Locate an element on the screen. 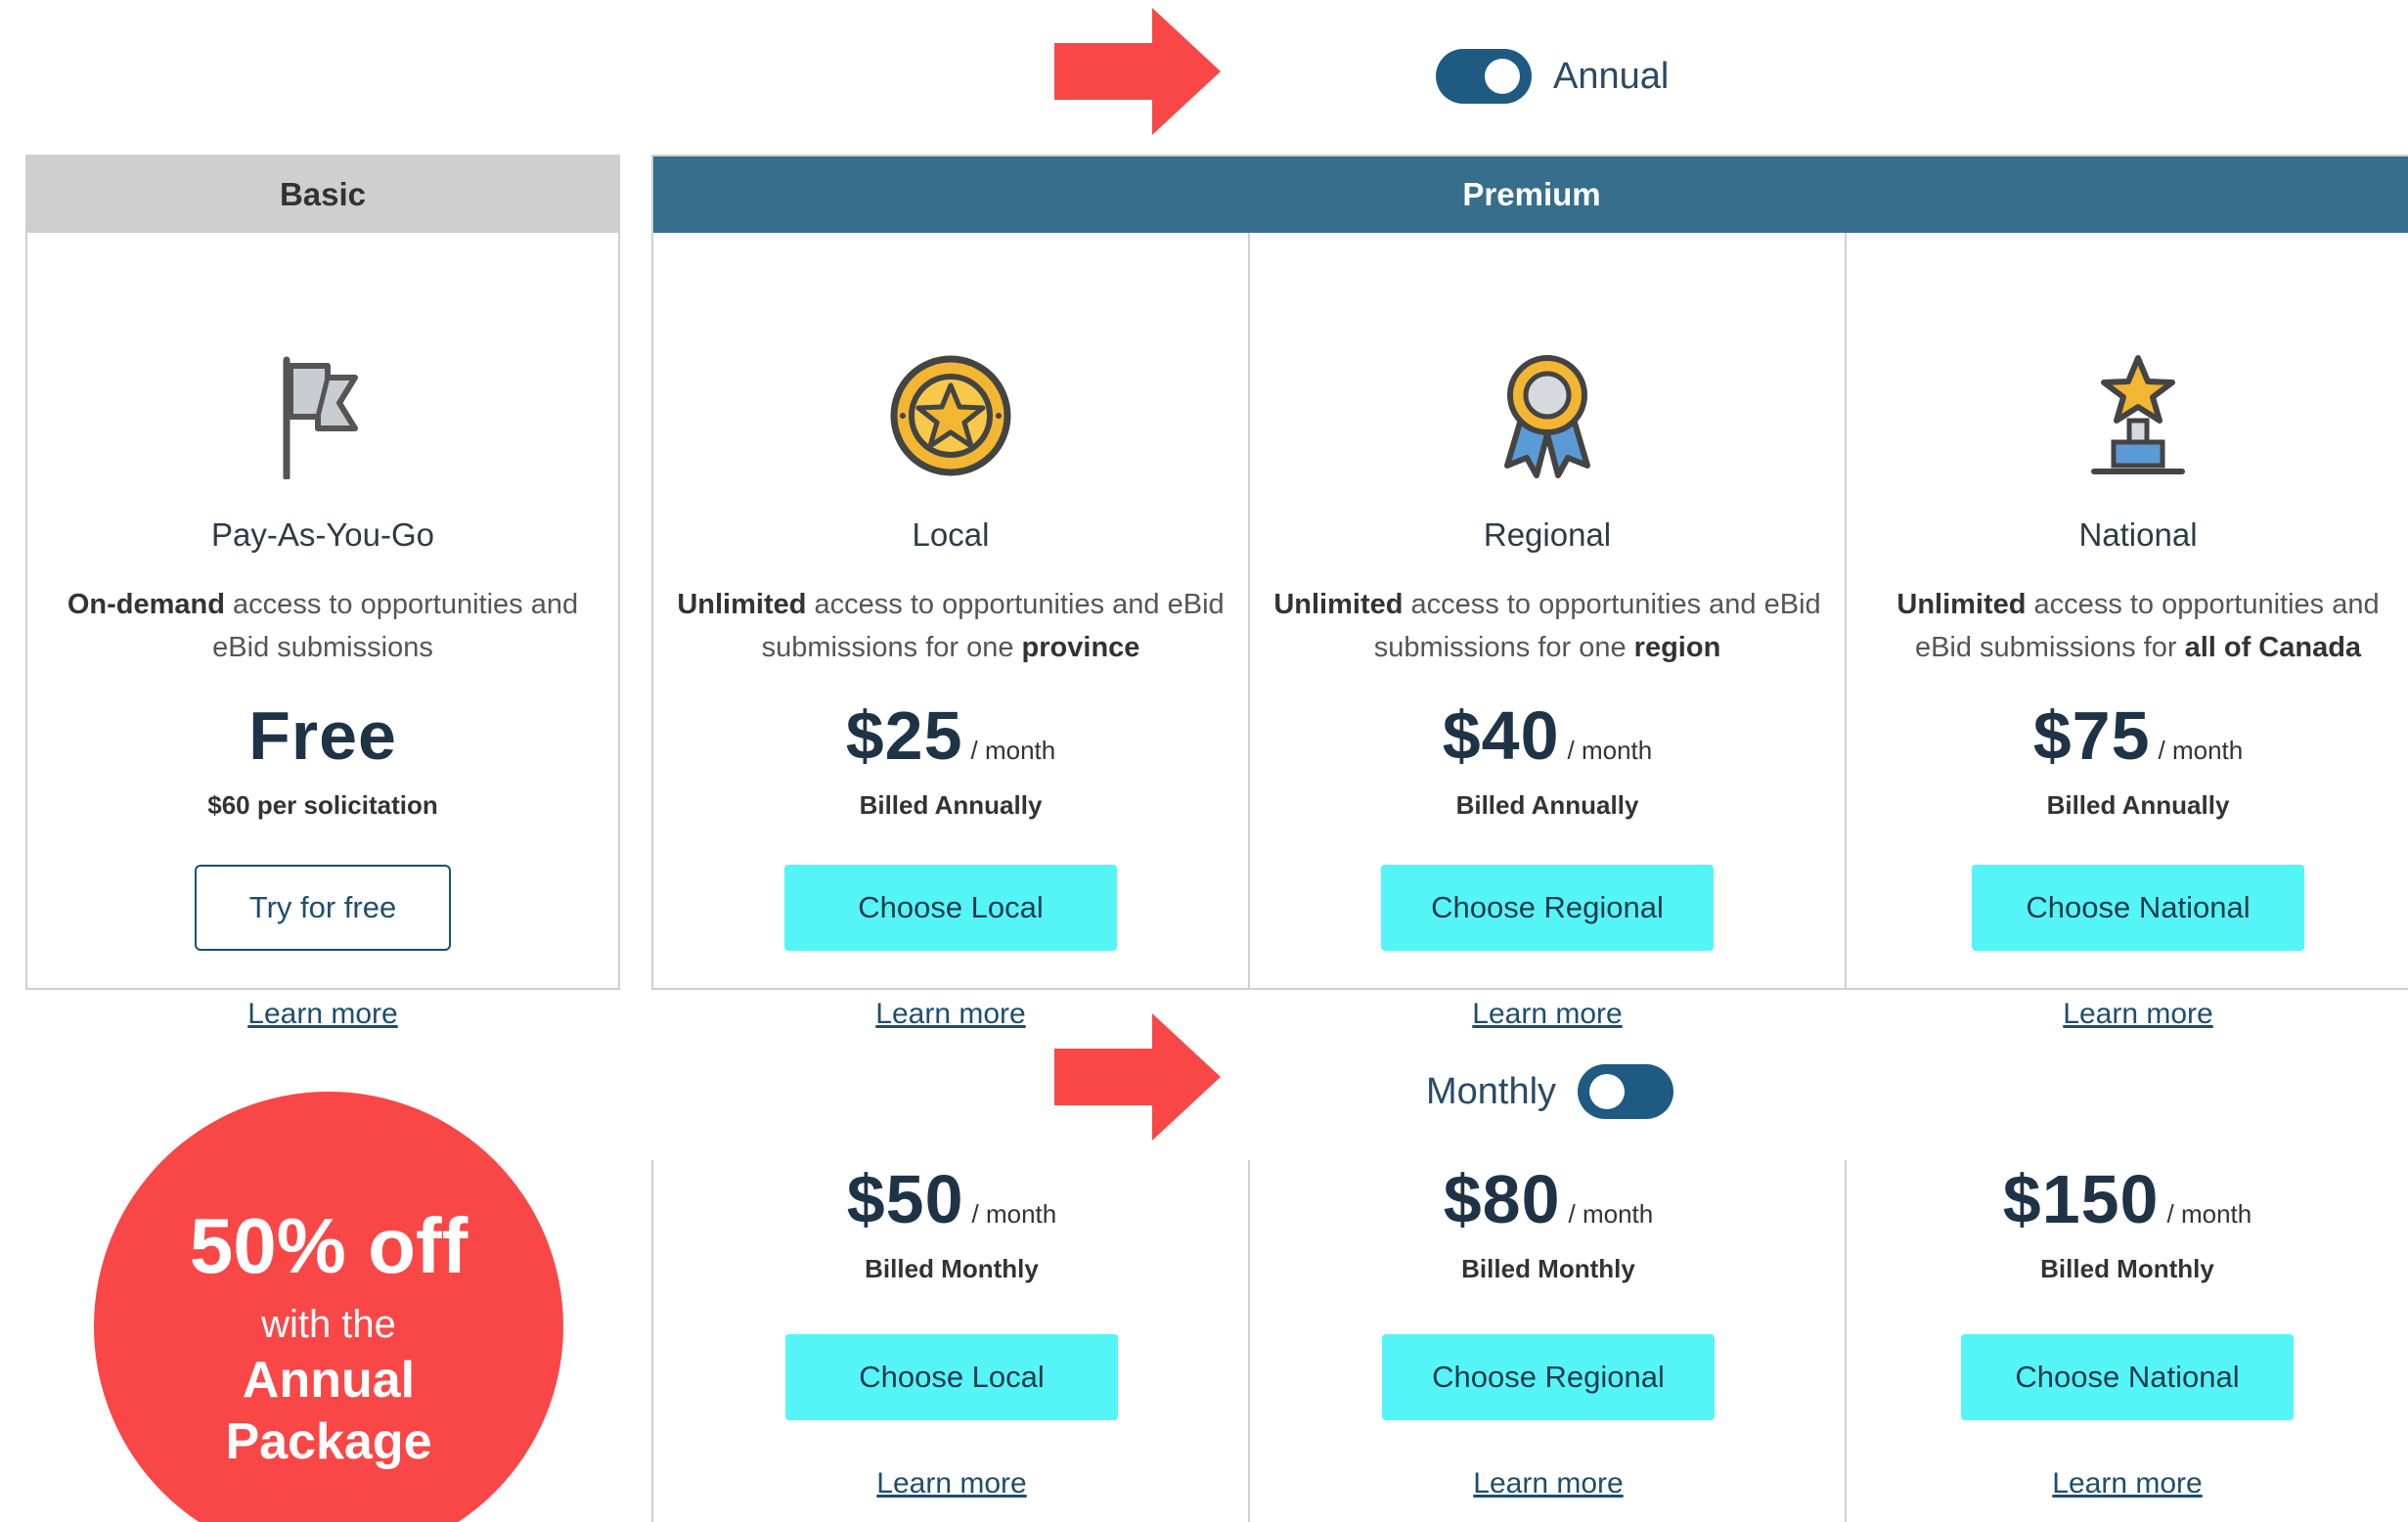  plan-name: Regional is located at coordinates (1548, 534).